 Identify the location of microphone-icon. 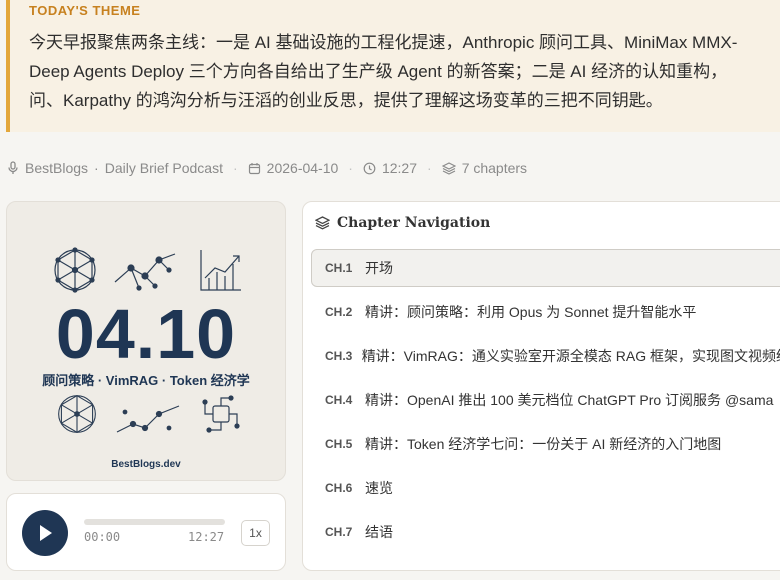
(13, 168).